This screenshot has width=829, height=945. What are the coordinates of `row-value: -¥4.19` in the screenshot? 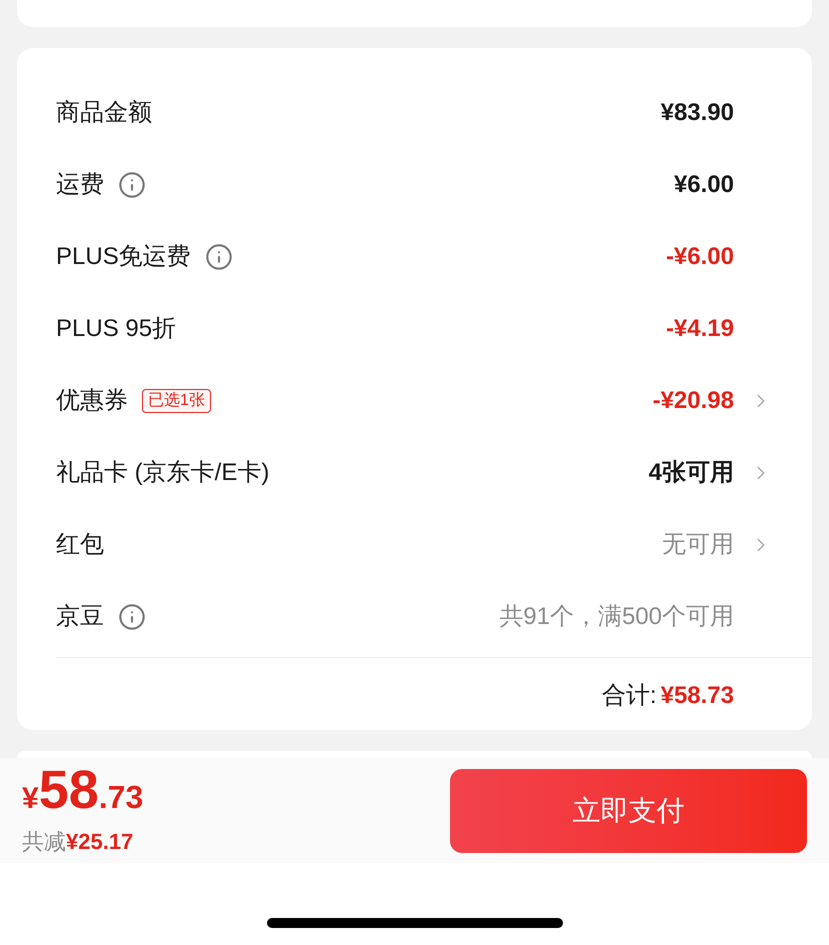 It's located at (700, 329).